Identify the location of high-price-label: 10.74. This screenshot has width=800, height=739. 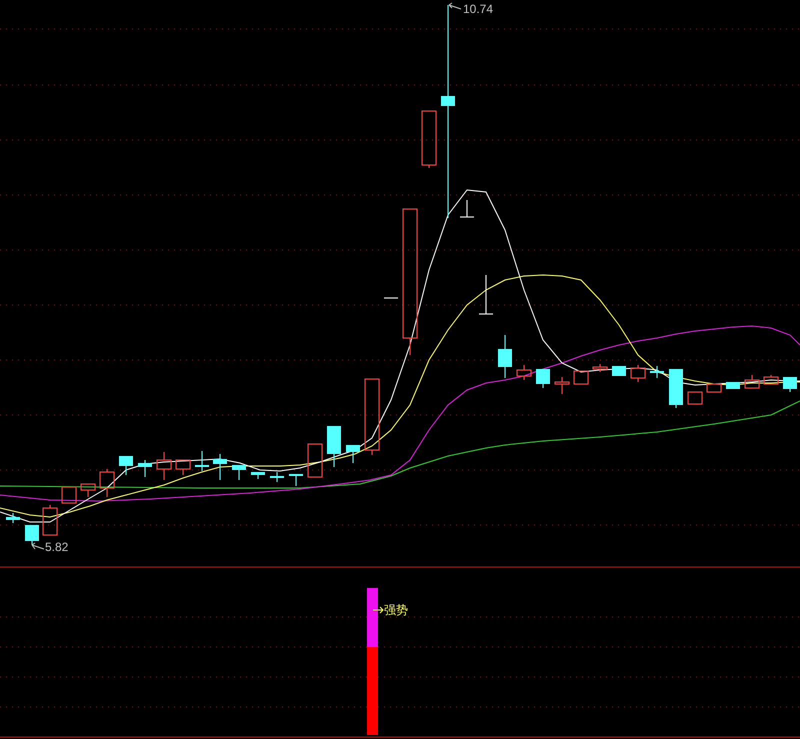
(478, 9).